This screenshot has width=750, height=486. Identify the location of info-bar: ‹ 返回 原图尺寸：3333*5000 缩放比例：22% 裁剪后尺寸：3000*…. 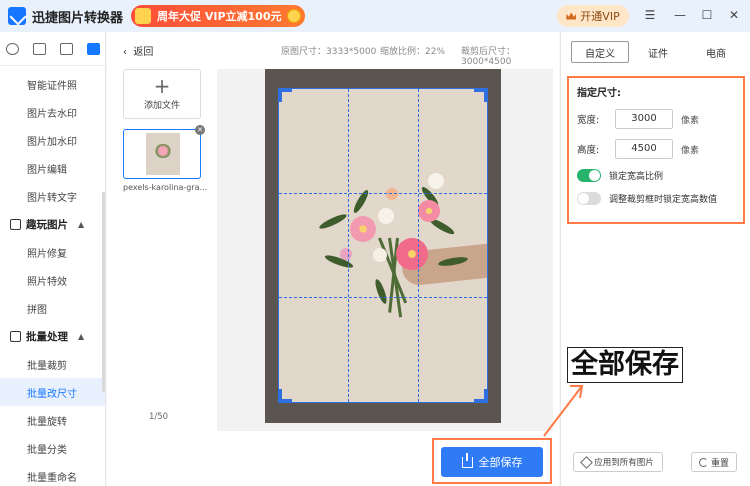
(333, 49).